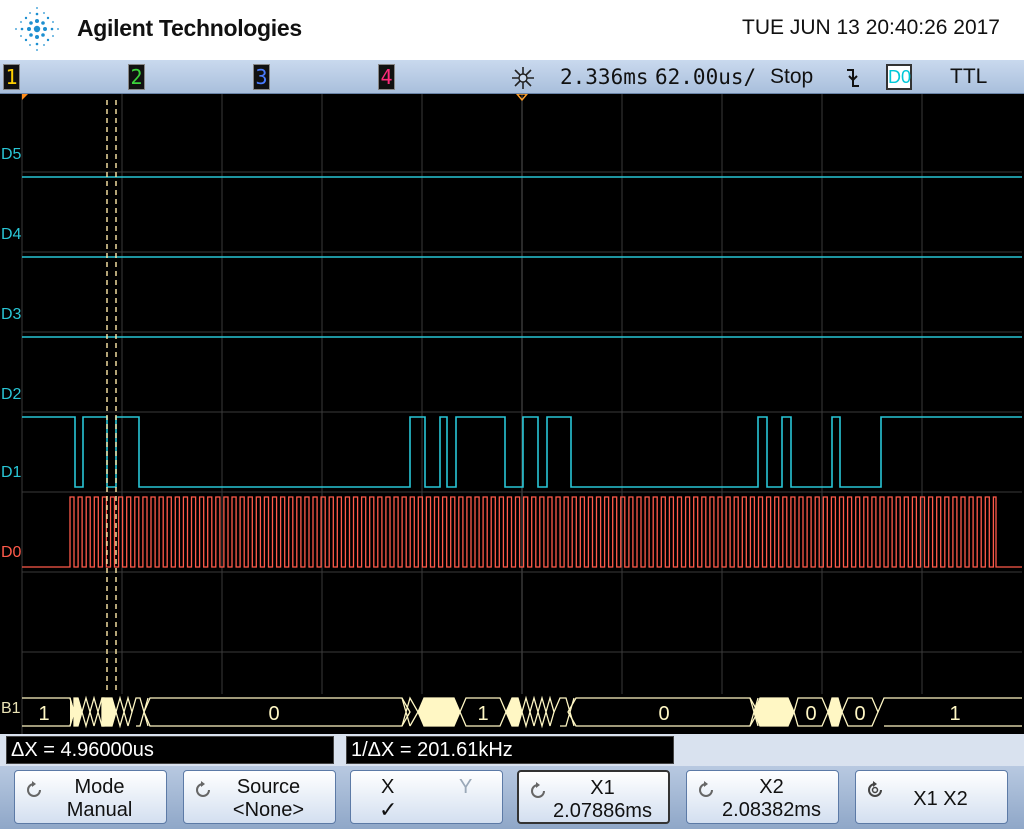 Image resolution: width=1024 pixels, height=829 pixels. What do you see at coordinates (11, 77) in the screenshot?
I see `channel-1-badge: 1` at bounding box center [11, 77].